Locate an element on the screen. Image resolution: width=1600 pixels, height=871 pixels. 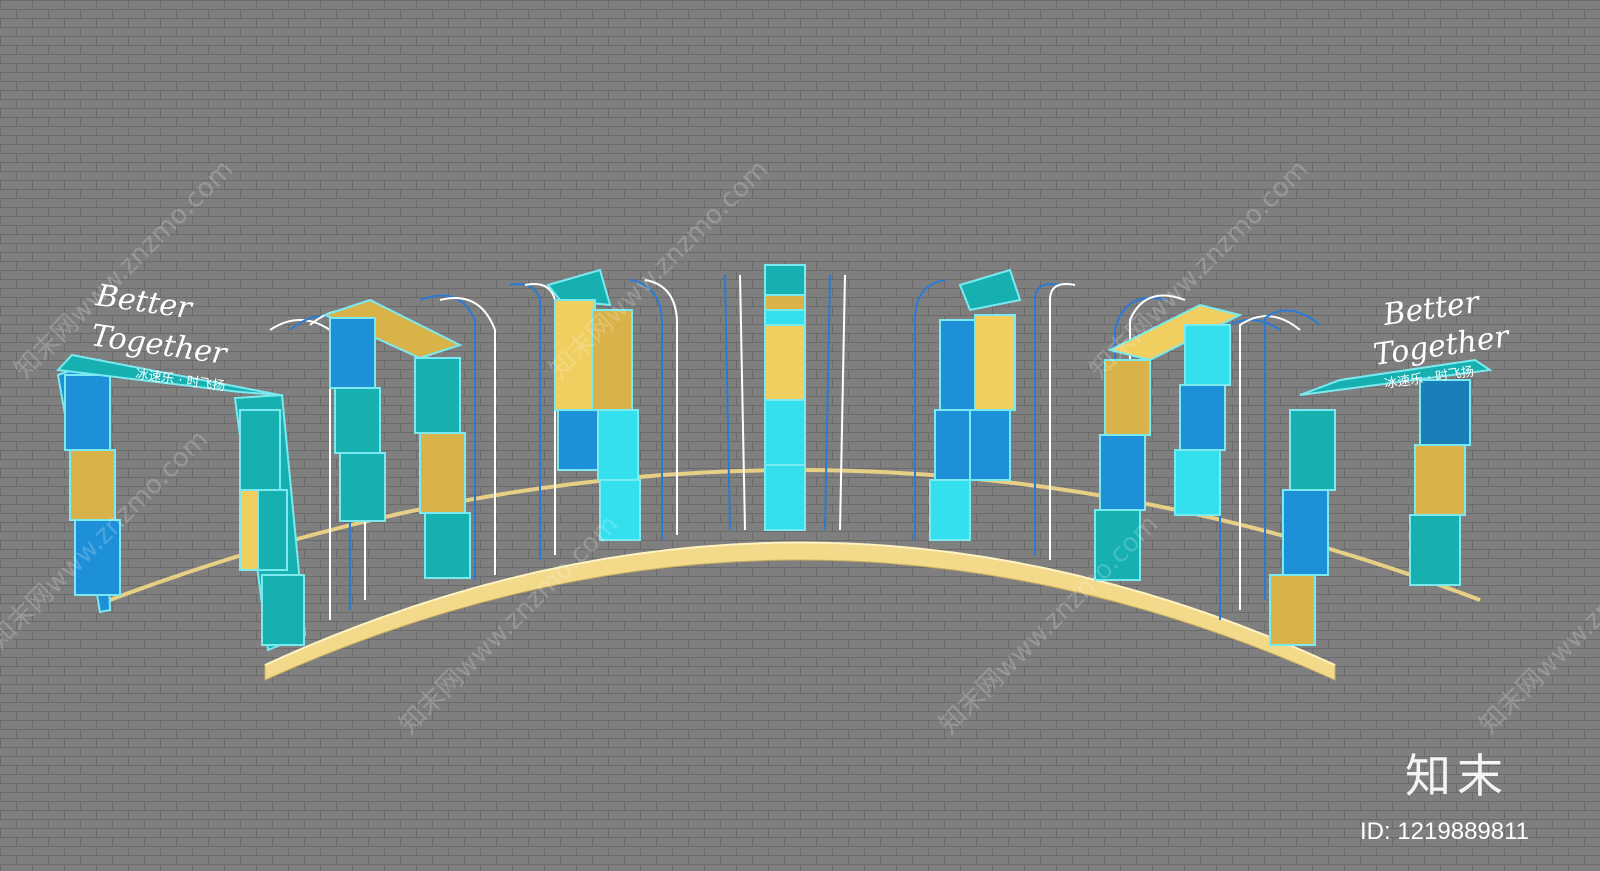
center-column is located at coordinates (785, 397).